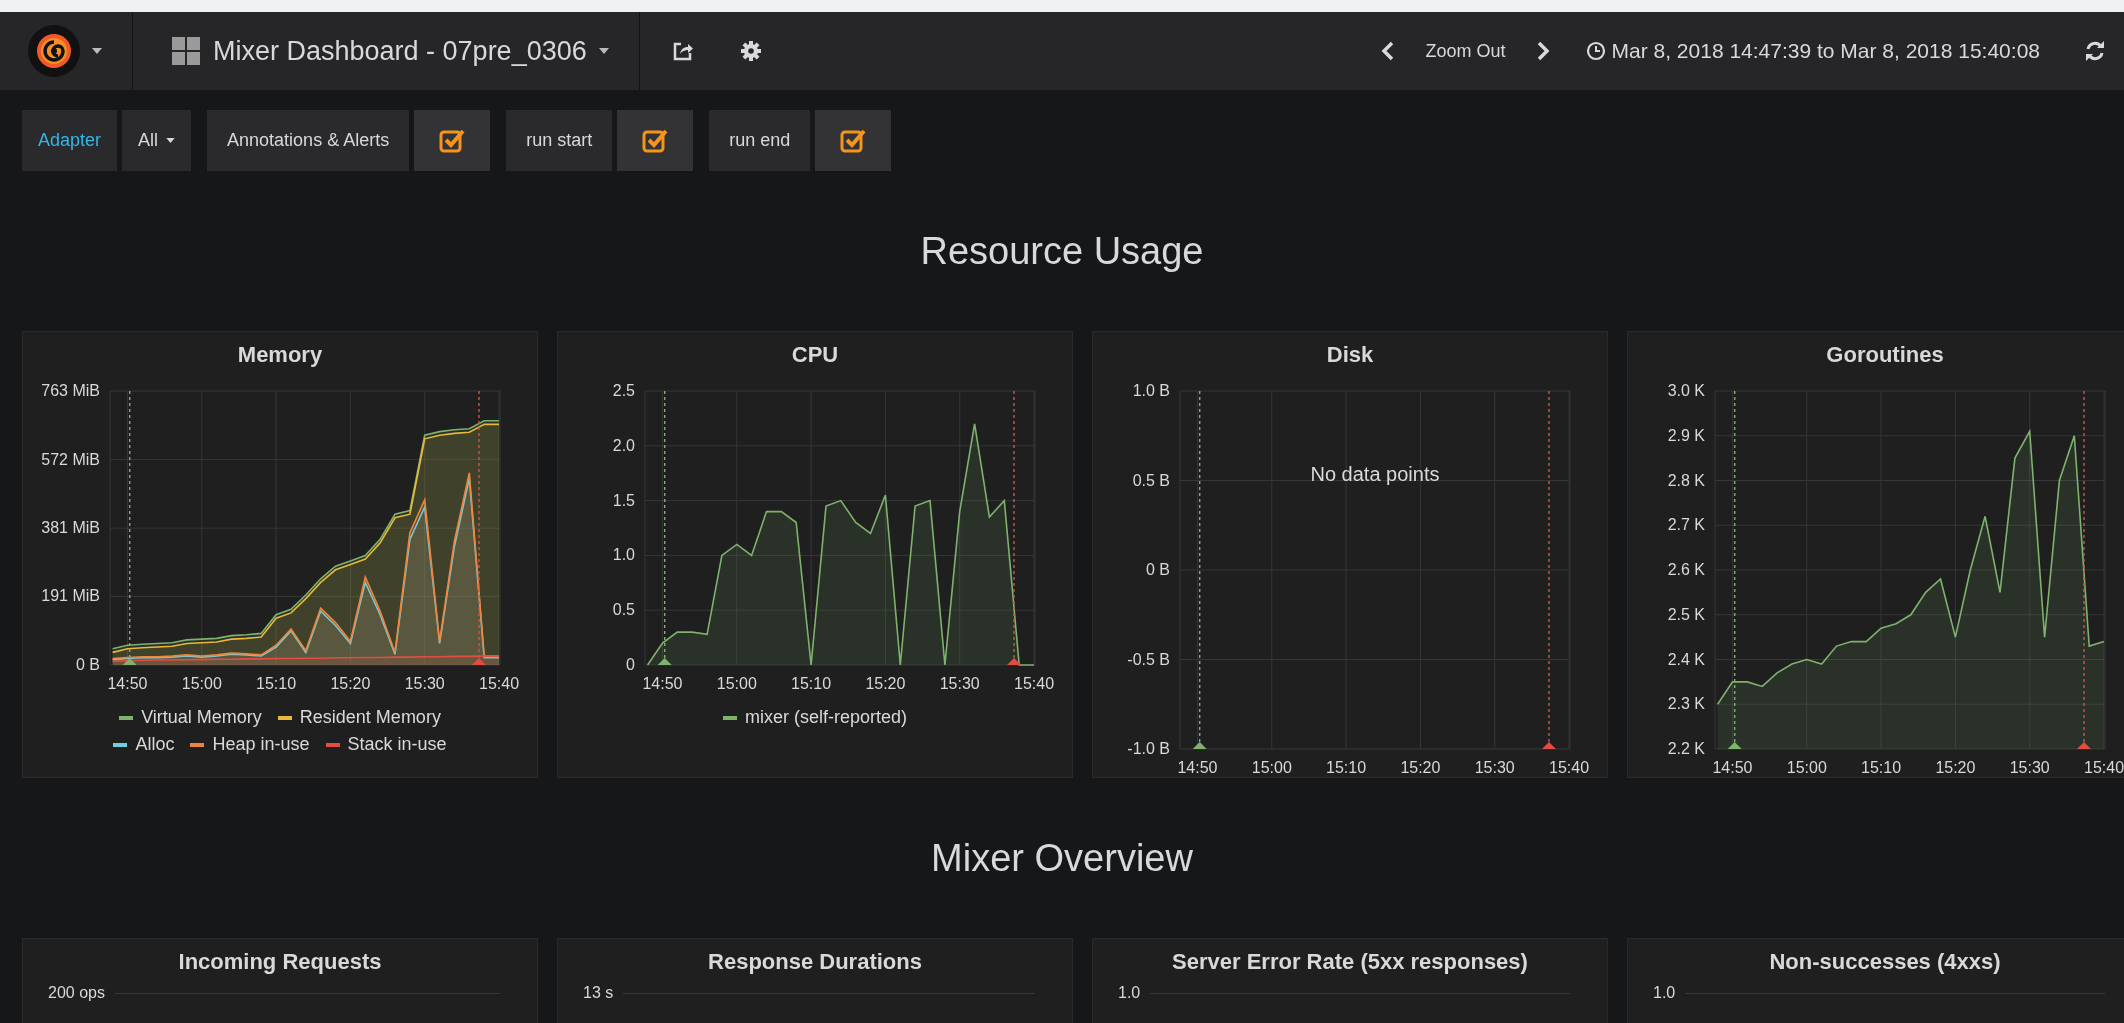 Image resolution: width=2124 pixels, height=1023 pixels. Describe the element at coordinates (1879, 354) in the screenshot. I see `panel-title: Goroutines` at that location.